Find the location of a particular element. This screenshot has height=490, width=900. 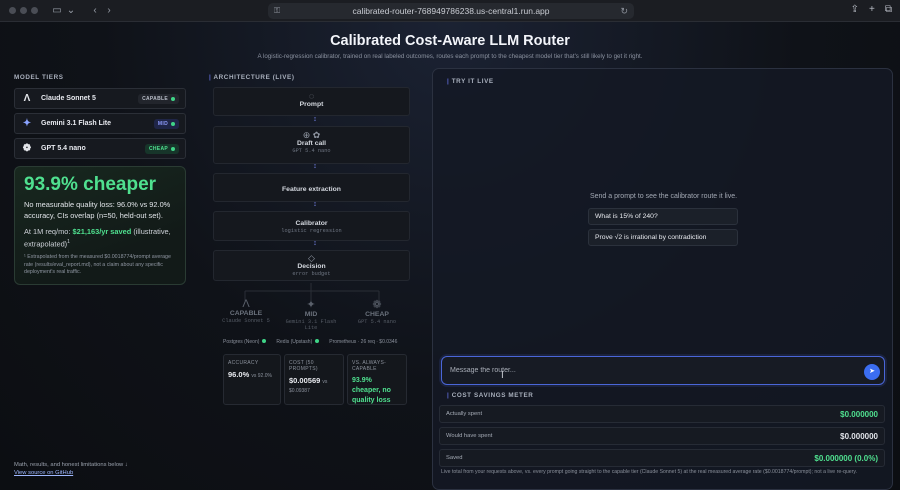

tier-badge: MID is located at coordinates (166, 123).